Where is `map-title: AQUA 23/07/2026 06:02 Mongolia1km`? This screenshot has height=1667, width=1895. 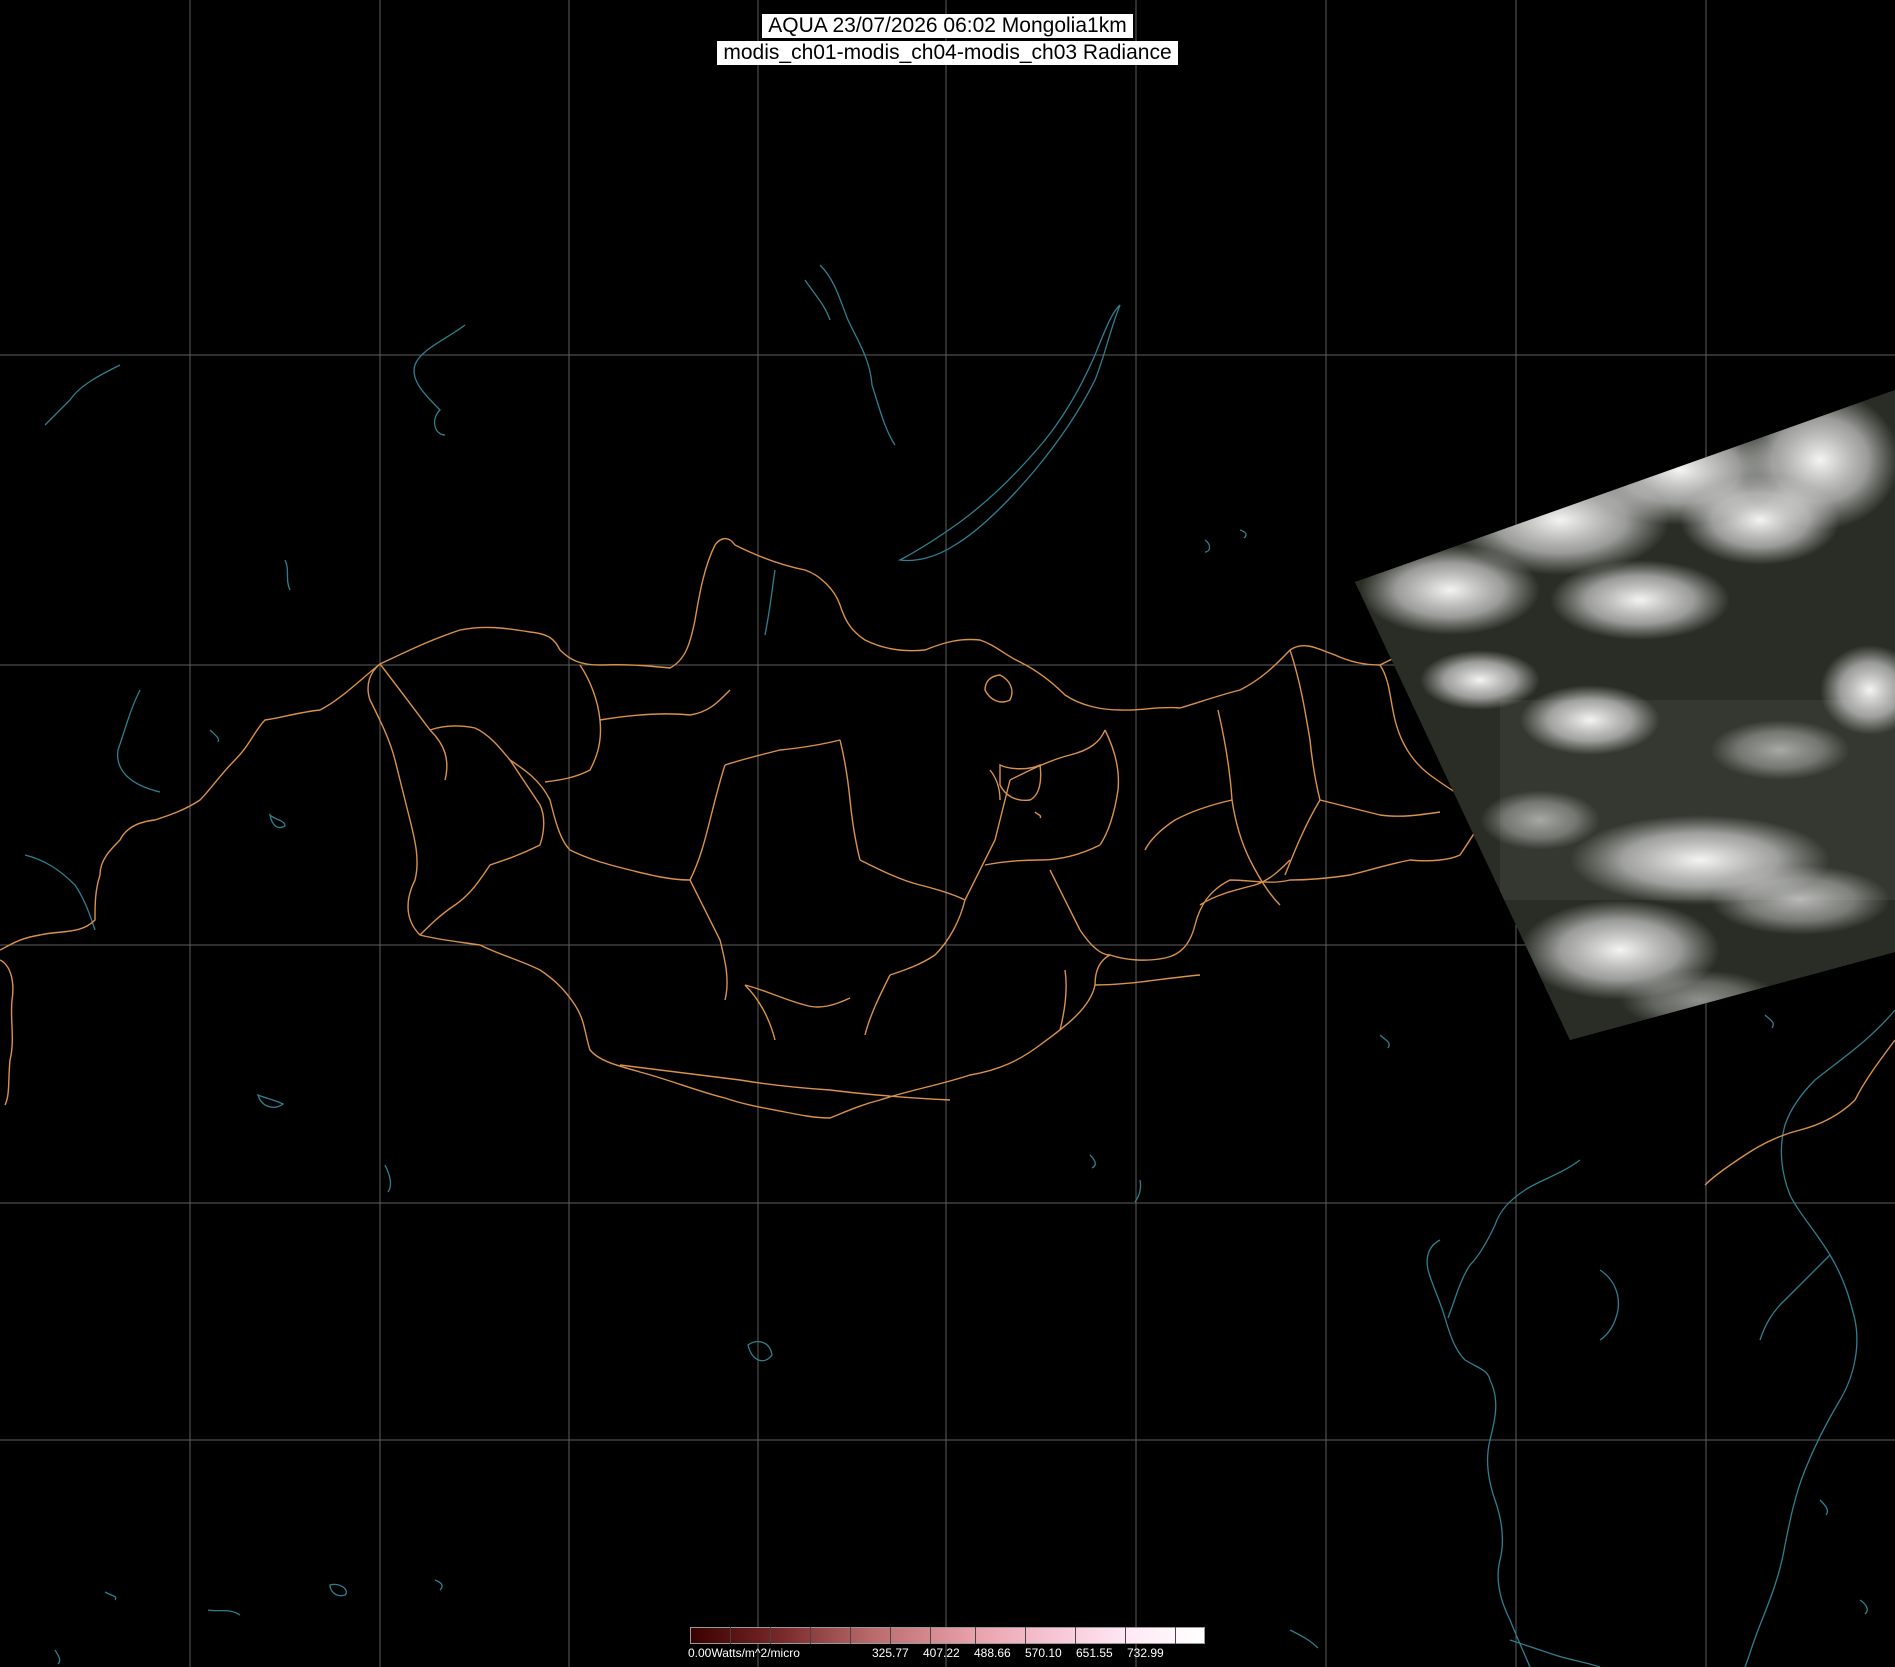
map-title: AQUA 23/07/2026 06:02 Mongolia1km is located at coordinates (947, 26).